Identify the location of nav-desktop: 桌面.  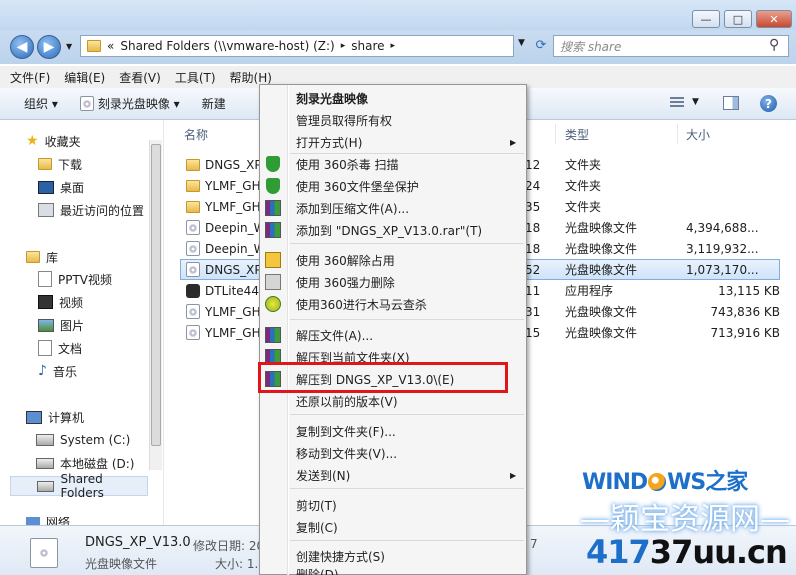
(61, 187).